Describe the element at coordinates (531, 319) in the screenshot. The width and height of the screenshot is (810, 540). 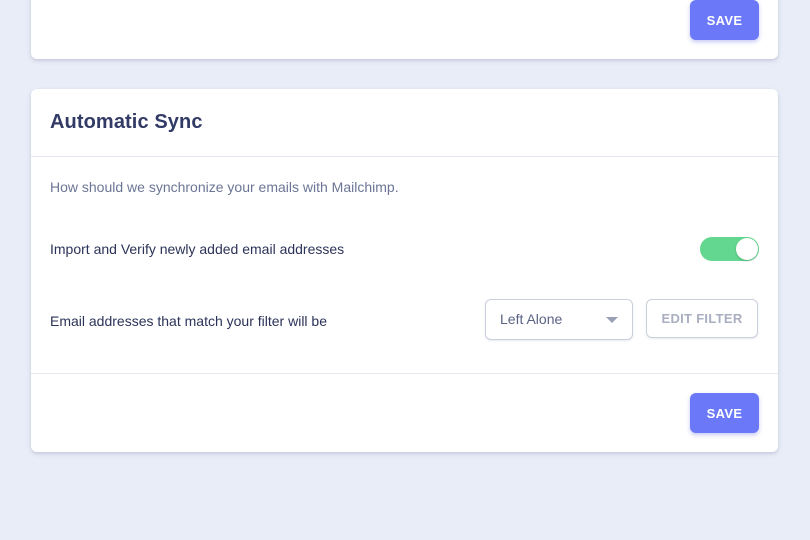
I see `filter-action-select-value: Left Alone` at that location.